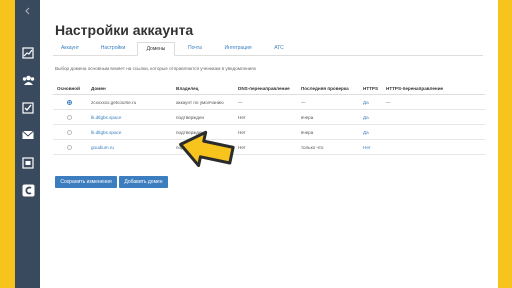 This screenshot has width=512, height=288. I want to click on owner-cell: аккаунт по умолчанию, so click(203, 102).